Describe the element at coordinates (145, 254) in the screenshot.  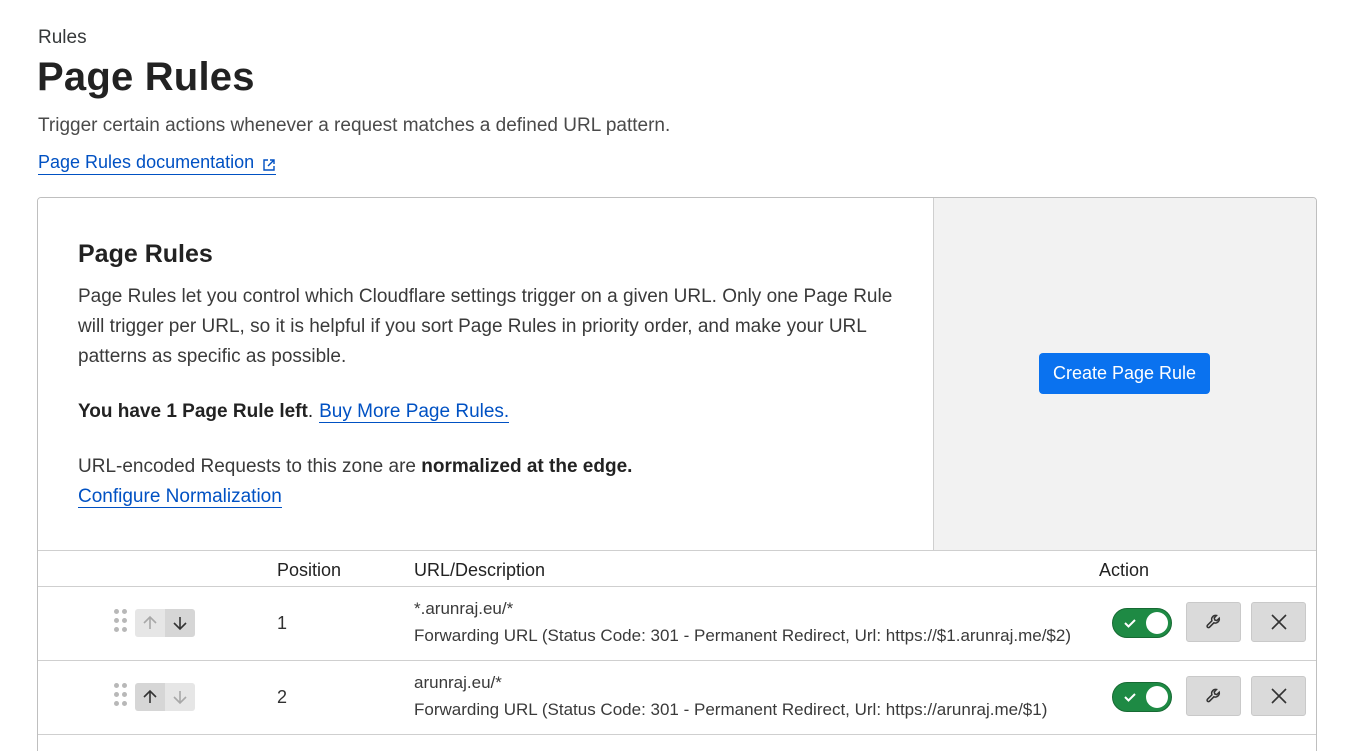
I see `card-heading: Page Rules` at that location.